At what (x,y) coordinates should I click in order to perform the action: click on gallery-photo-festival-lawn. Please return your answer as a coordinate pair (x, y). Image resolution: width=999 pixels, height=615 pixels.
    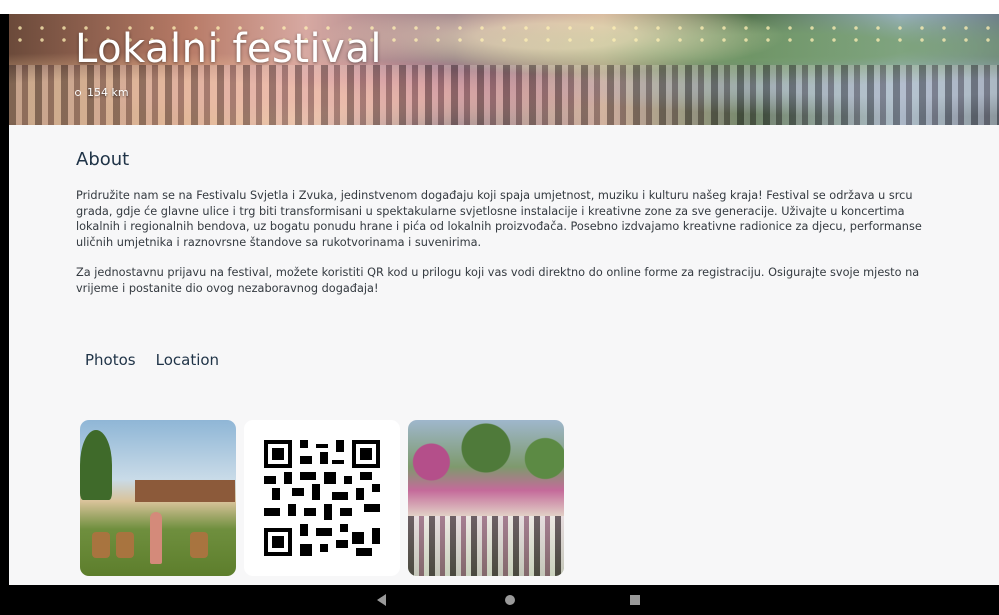
    Looking at the image, I should click on (158, 498).